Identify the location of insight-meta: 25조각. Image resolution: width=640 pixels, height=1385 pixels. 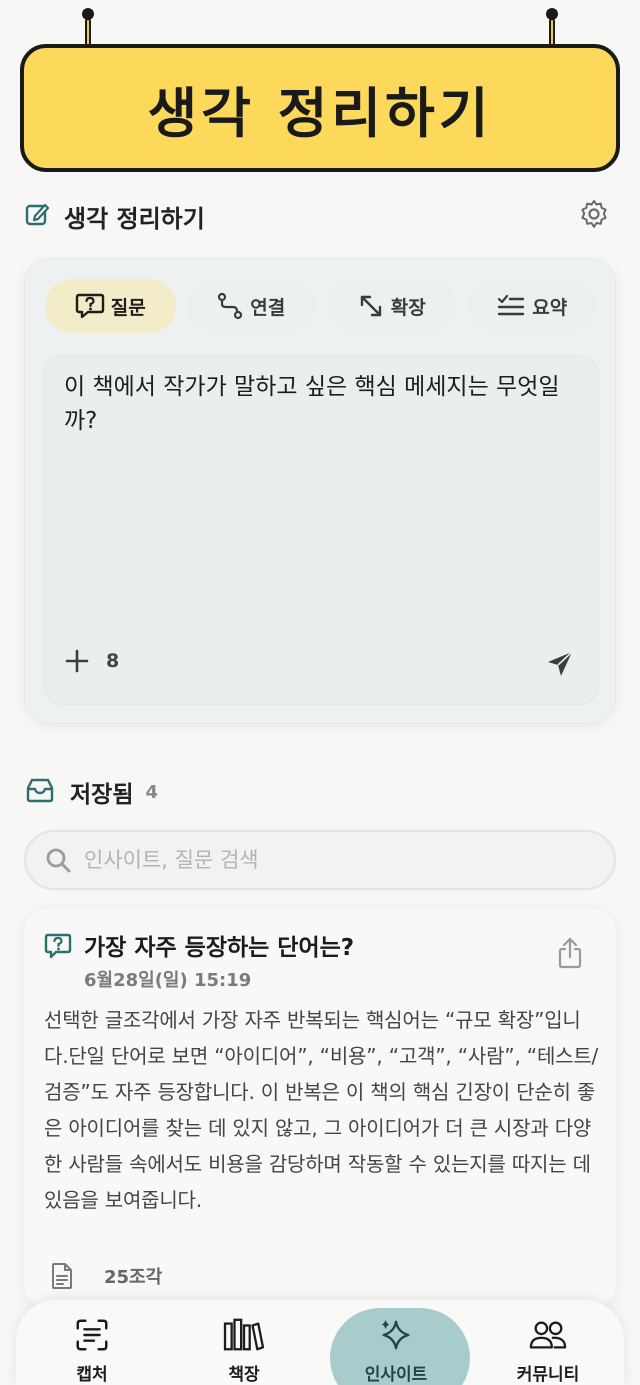
(106, 1276).